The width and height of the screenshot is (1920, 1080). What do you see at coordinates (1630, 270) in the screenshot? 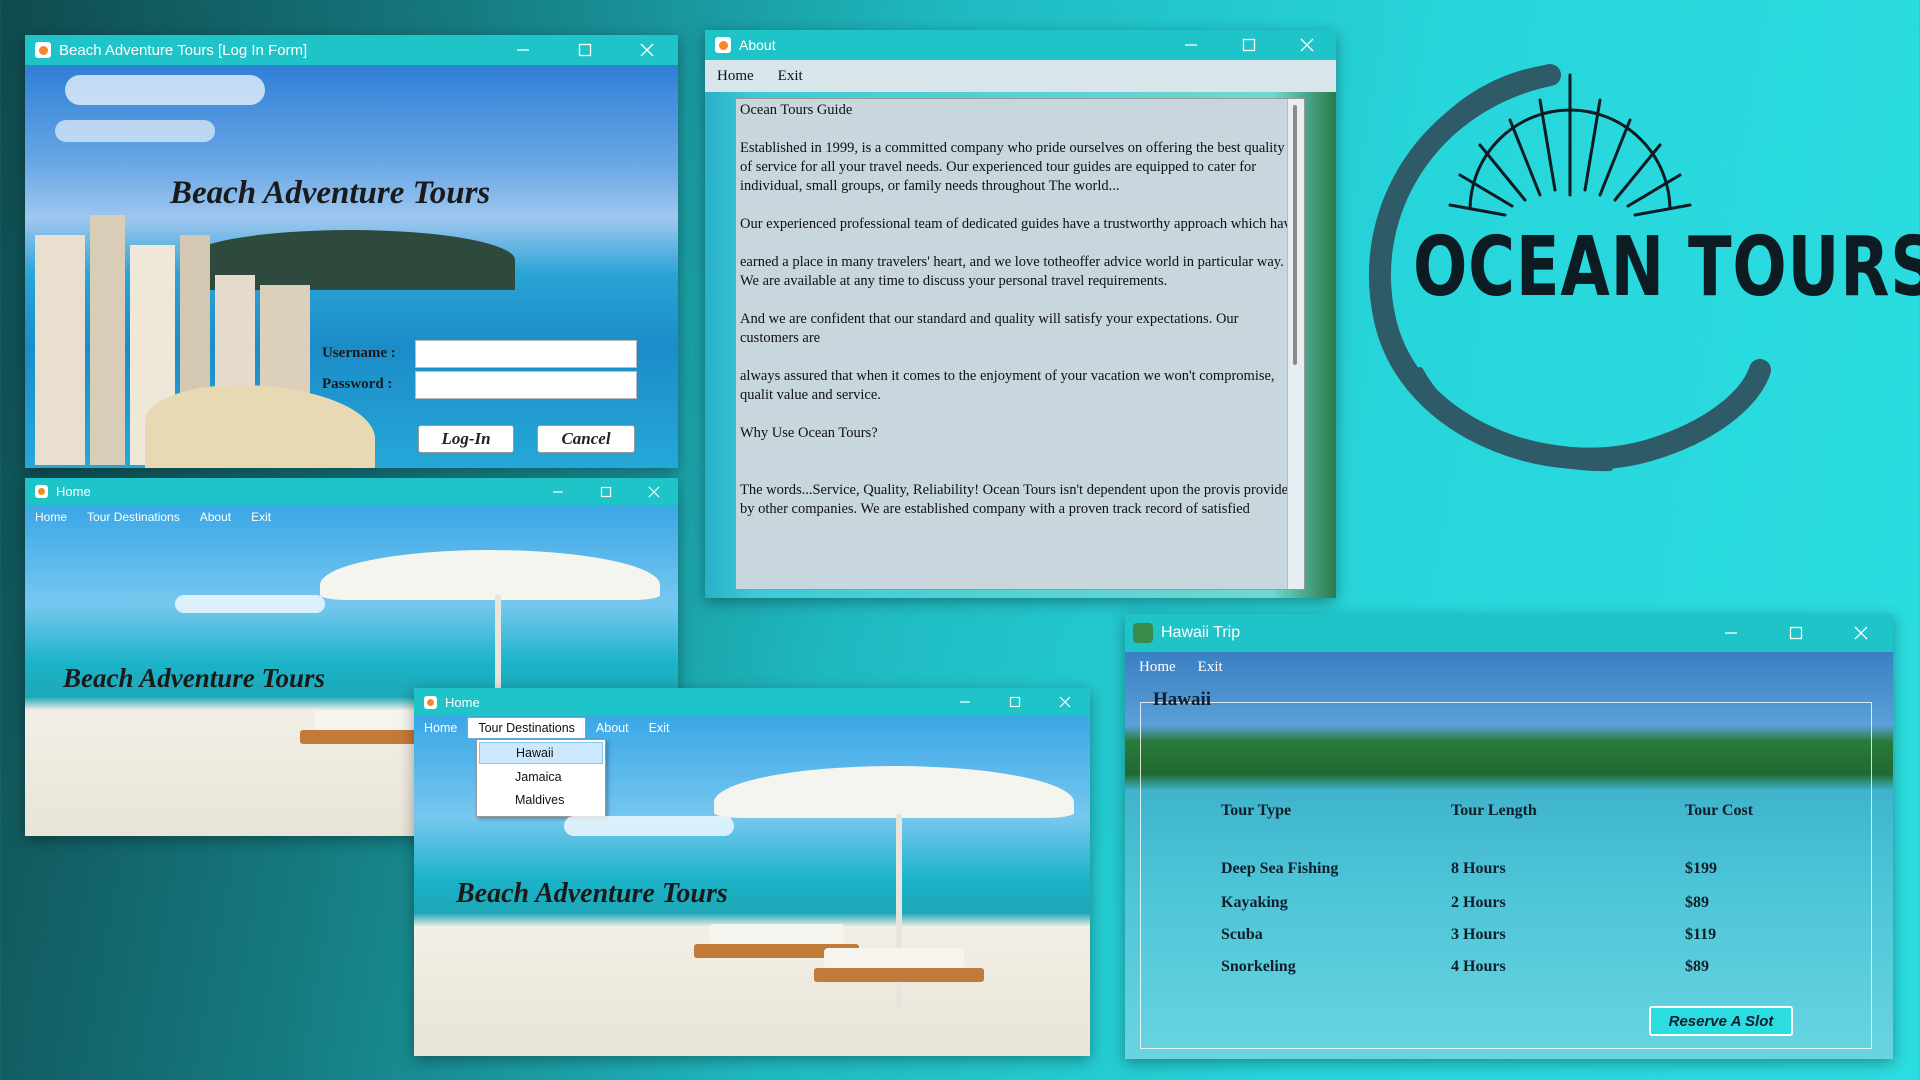
I see `ocean-tours-logo: OCEAN TOURS` at bounding box center [1630, 270].